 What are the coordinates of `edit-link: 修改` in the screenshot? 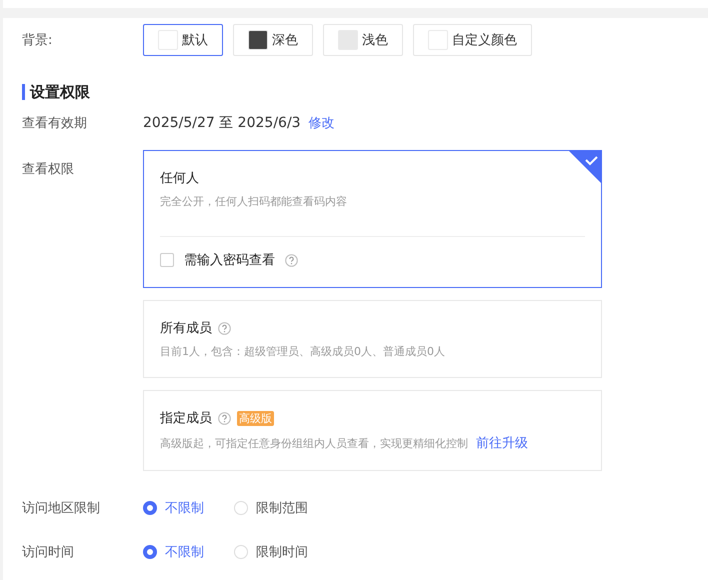 It's located at (321, 123).